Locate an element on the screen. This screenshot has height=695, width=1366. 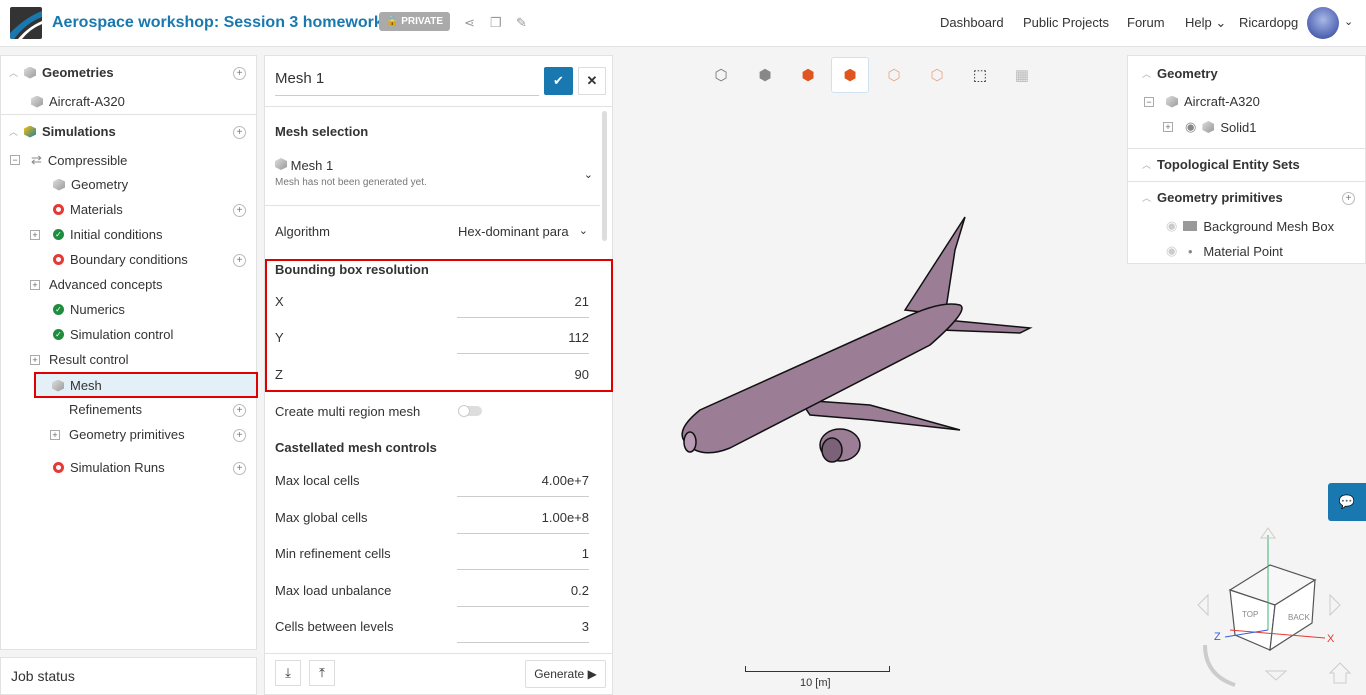
y-input: 112 is located at coordinates (523, 342).